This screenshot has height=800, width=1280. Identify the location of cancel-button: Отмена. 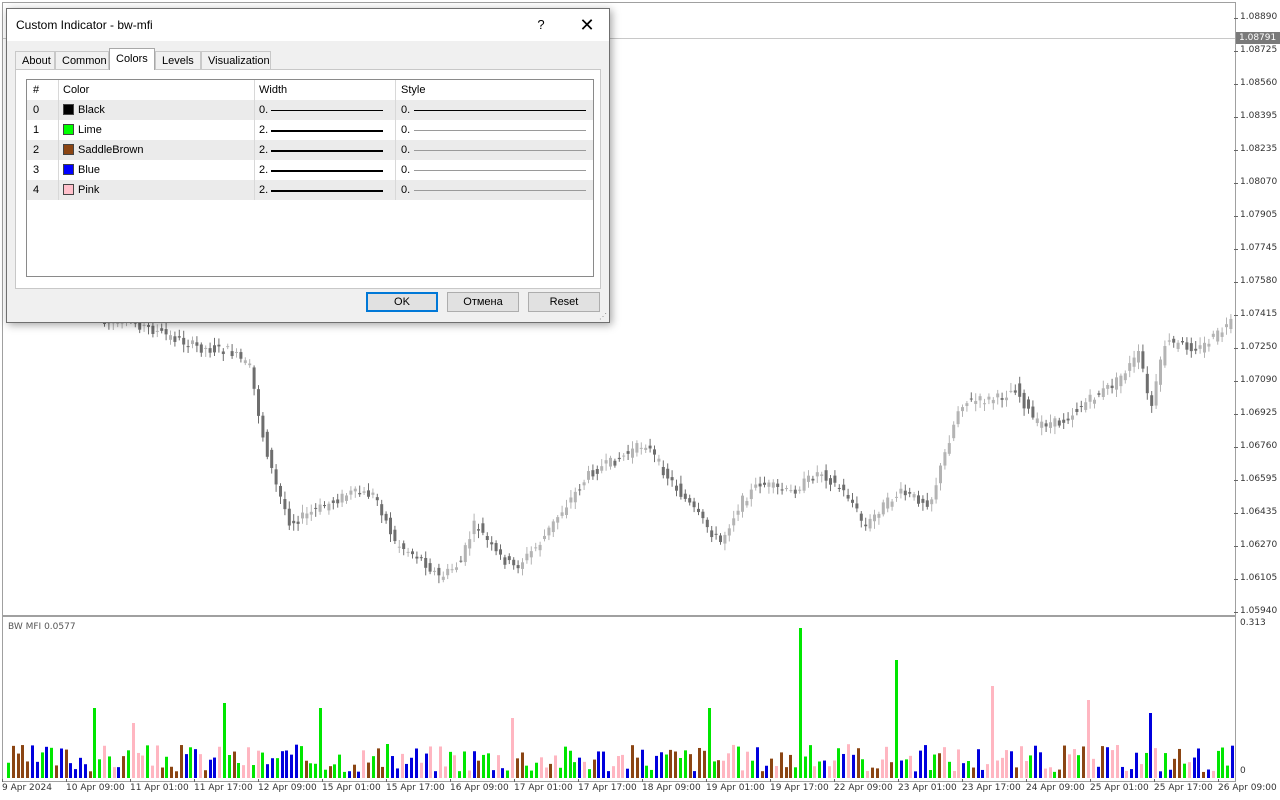
(483, 302).